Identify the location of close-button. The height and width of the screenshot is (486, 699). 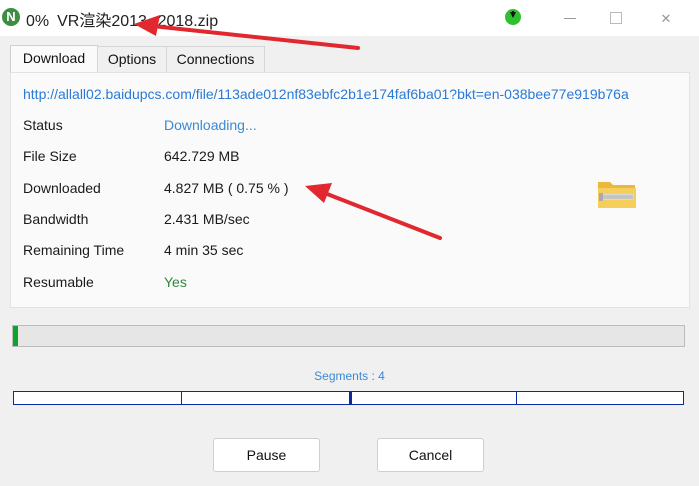
(666, 18).